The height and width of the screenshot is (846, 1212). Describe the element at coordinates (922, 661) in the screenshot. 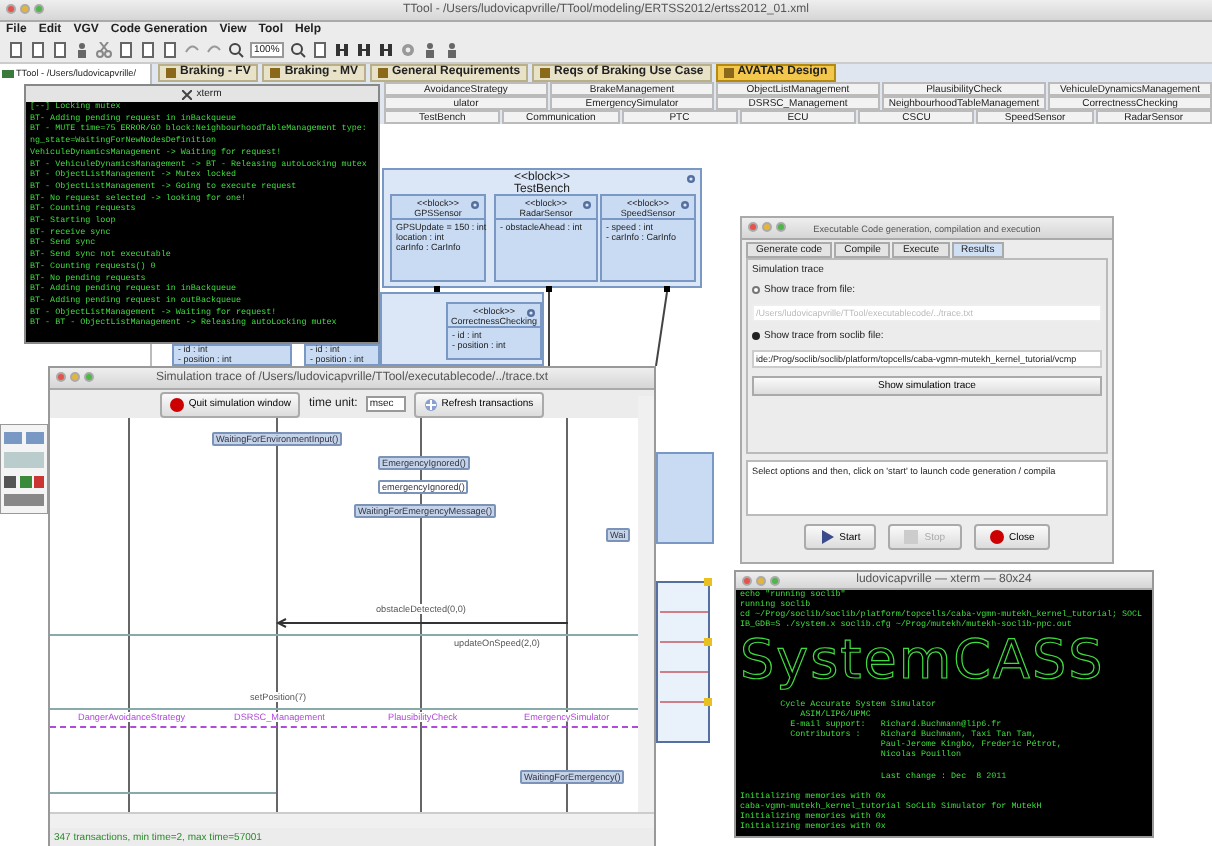

I see `banner-text: SystemCASS` at that location.